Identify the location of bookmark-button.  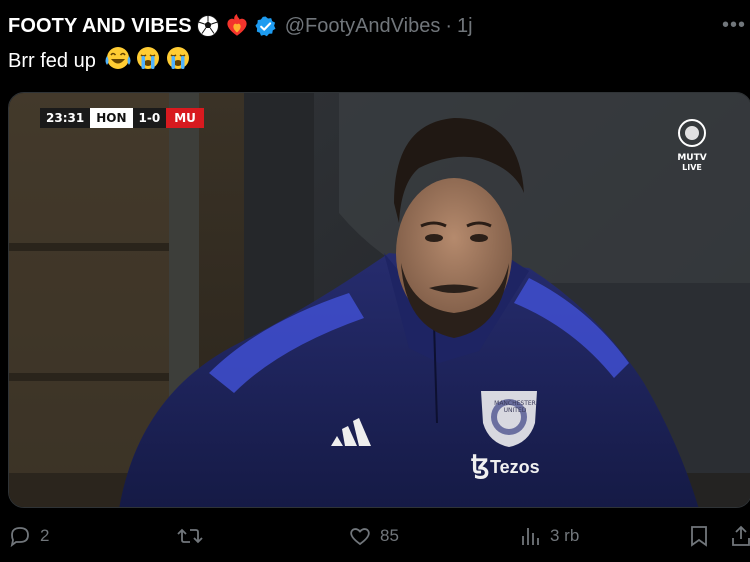
(699, 536).